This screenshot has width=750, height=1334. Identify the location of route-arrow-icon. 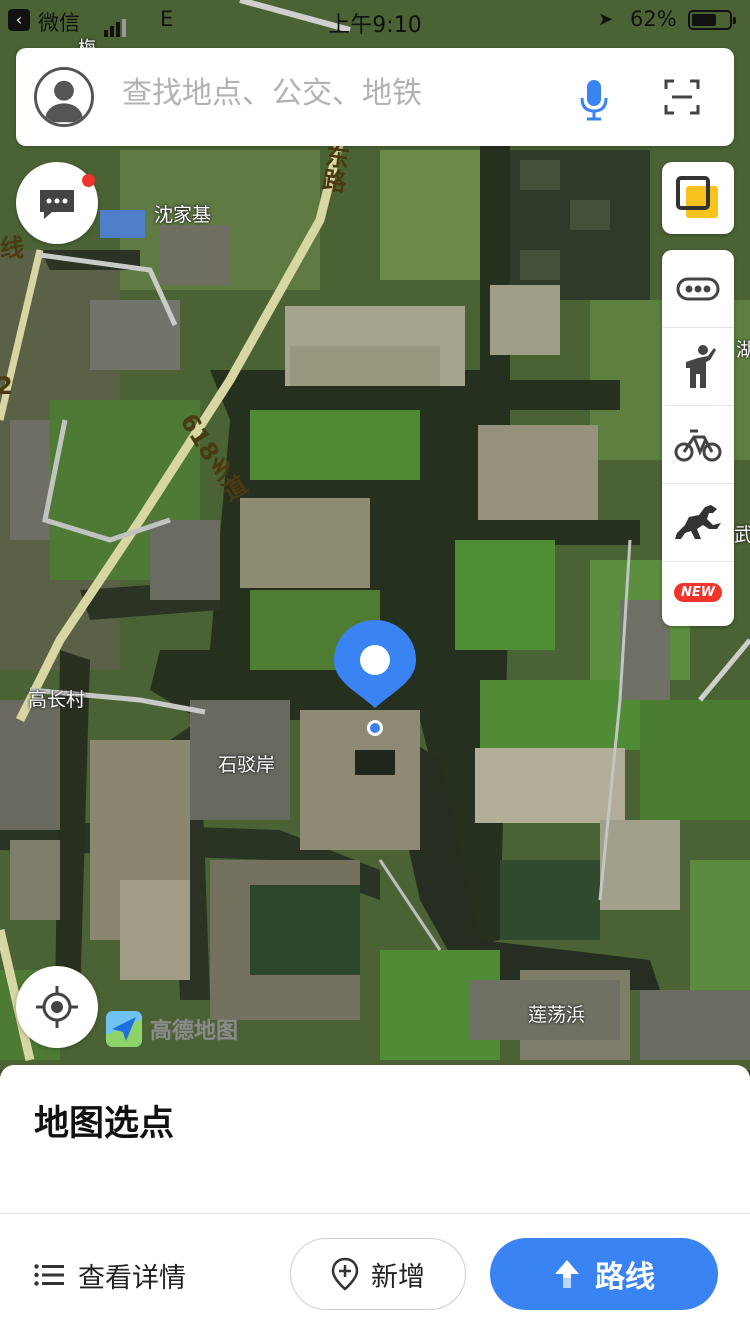
(567, 1274).